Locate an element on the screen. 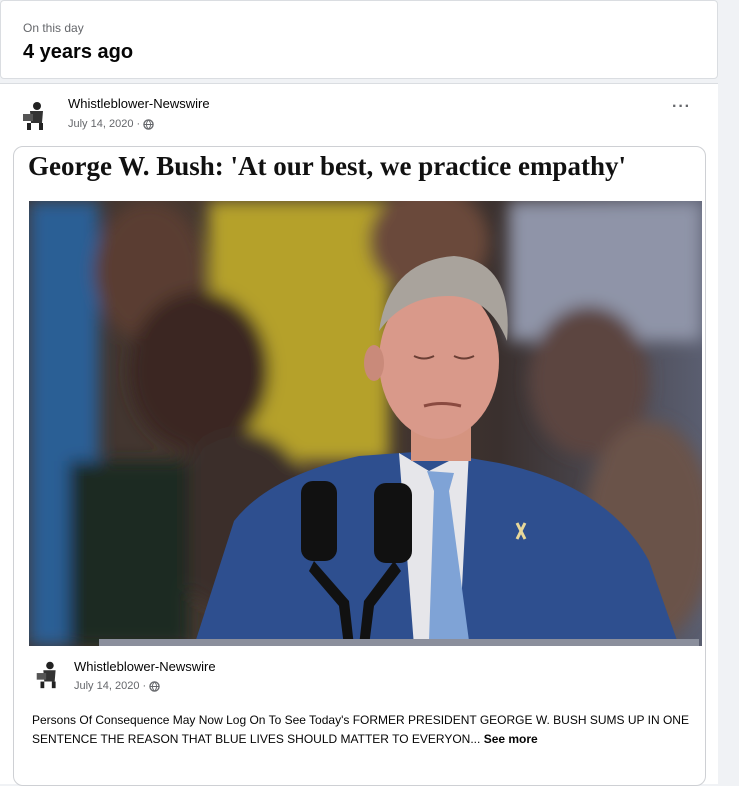 The width and height of the screenshot is (739, 786). post-date: July 14, 2020 · is located at coordinates (104, 124).